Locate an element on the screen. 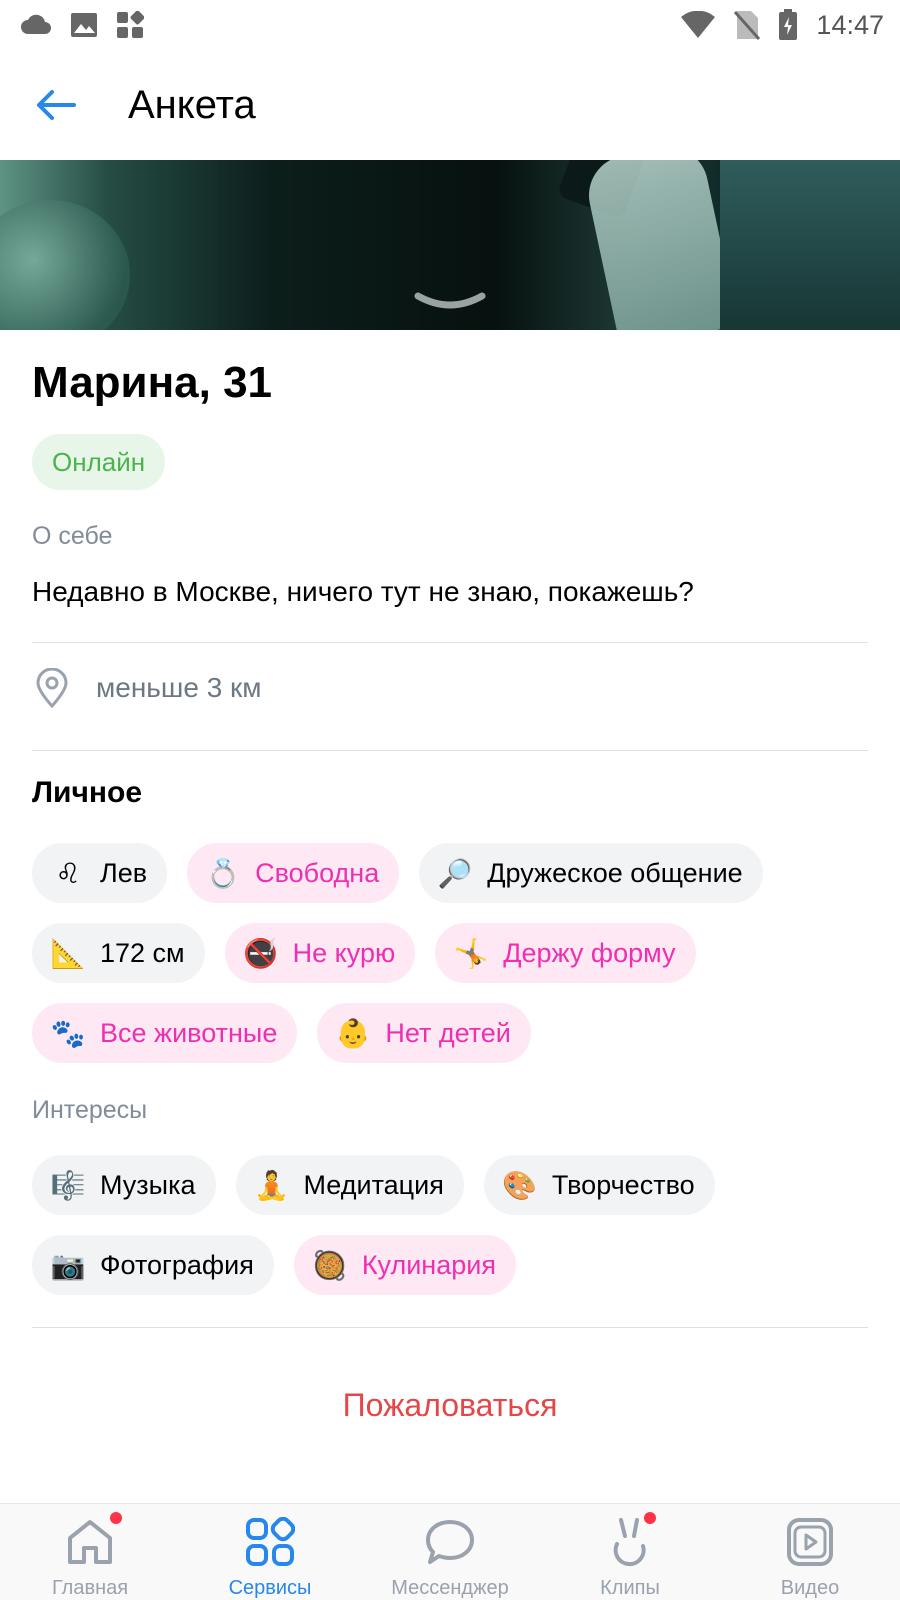 The image size is (900, 1600). tag-chip: 💍 Свободна is located at coordinates (293, 873).